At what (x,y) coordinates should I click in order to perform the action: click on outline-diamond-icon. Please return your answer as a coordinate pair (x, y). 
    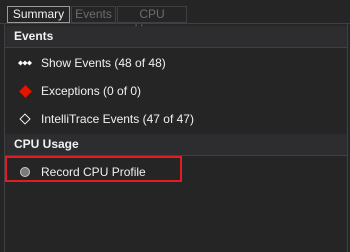
    Looking at the image, I should click on (25, 119).